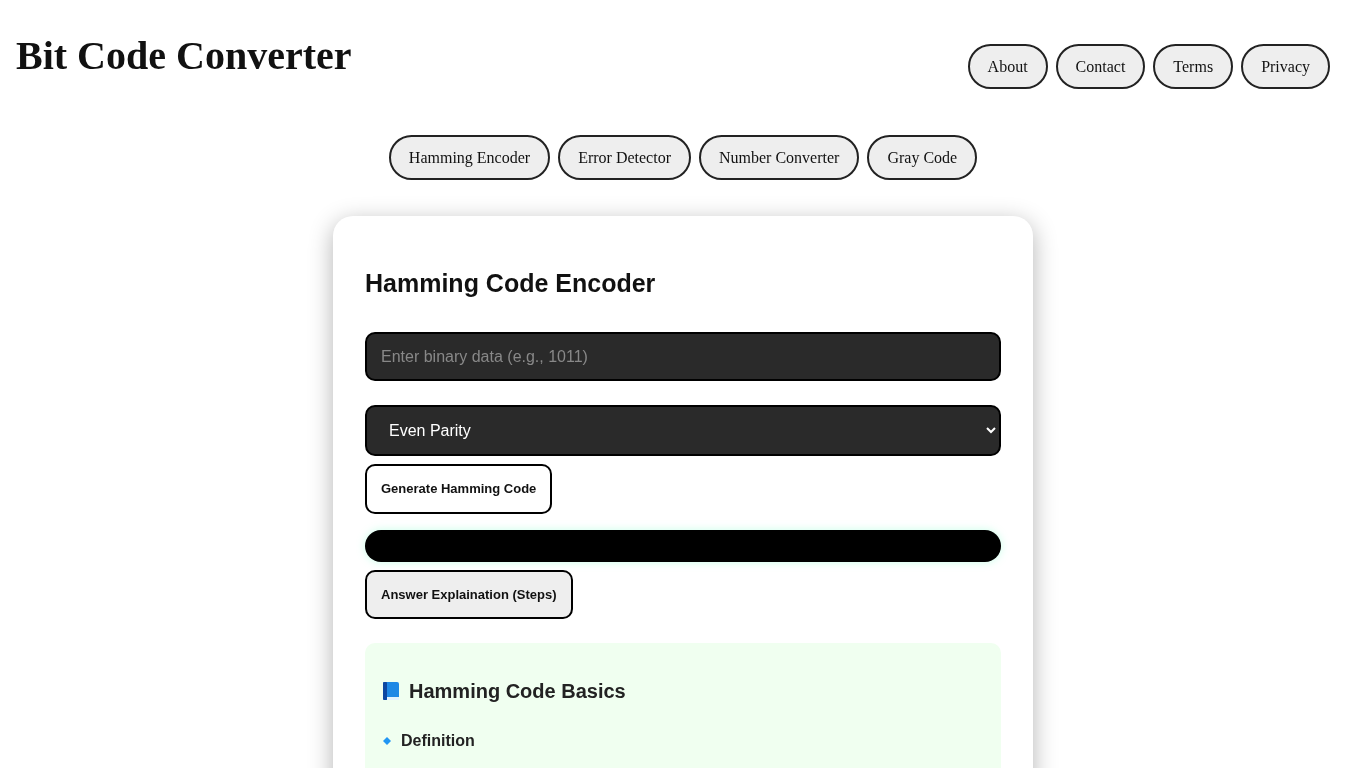 The width and height of the screenshot is (1366, 768). I want to click on tool-button: Number Converter, so click(779, 158).